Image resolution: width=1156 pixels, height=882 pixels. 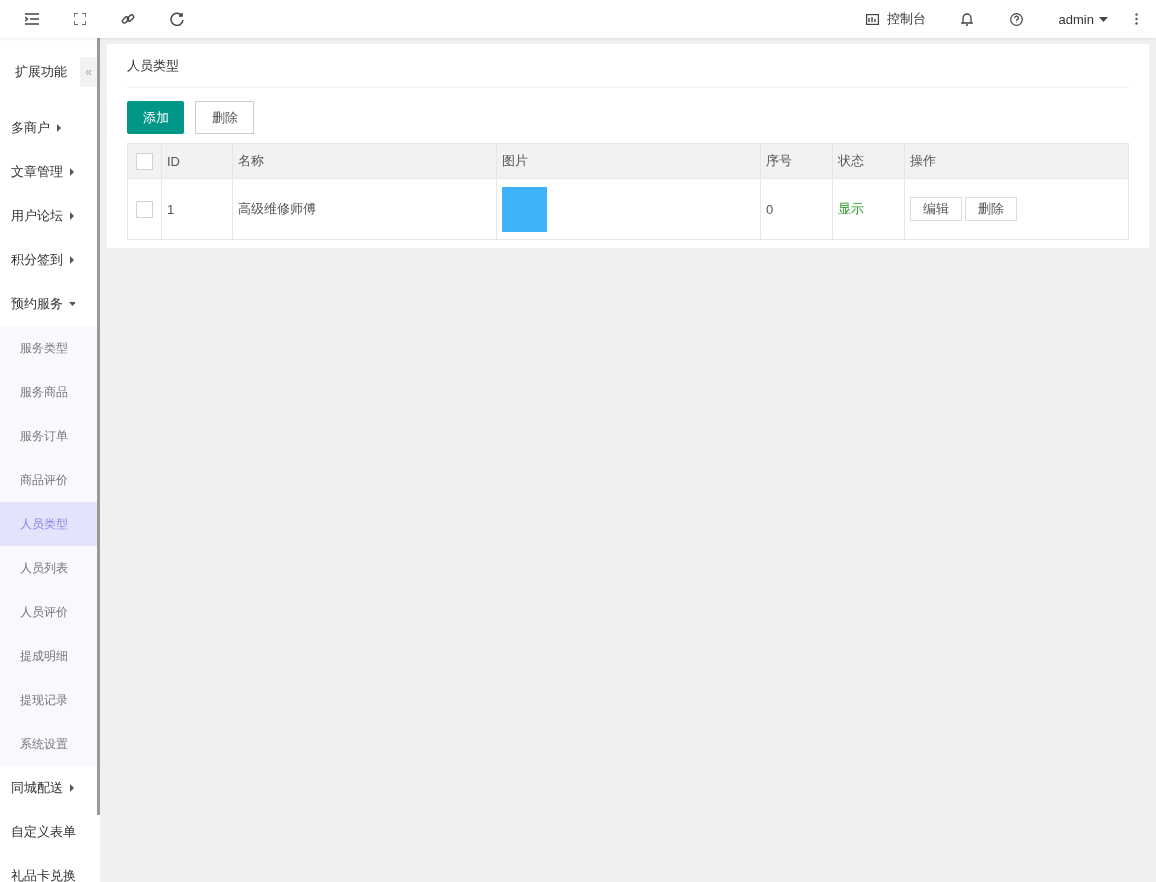 I want to click on page-title: 人员类型, so click(x=628, y=66).